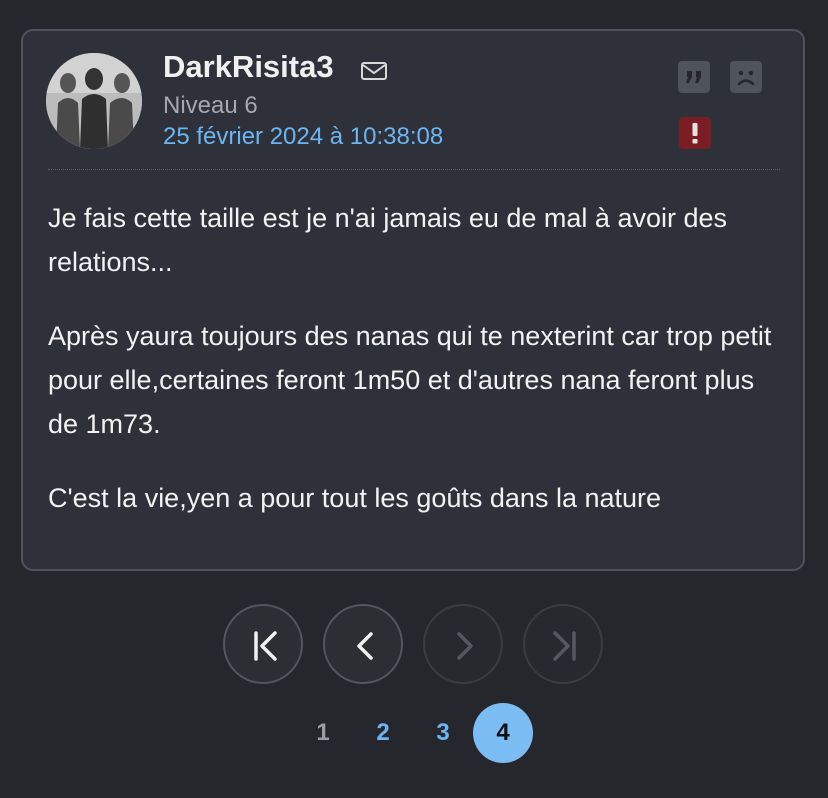  Describe the element at coordinates (414, 169) in the screenshot. I see `divider` at that location.